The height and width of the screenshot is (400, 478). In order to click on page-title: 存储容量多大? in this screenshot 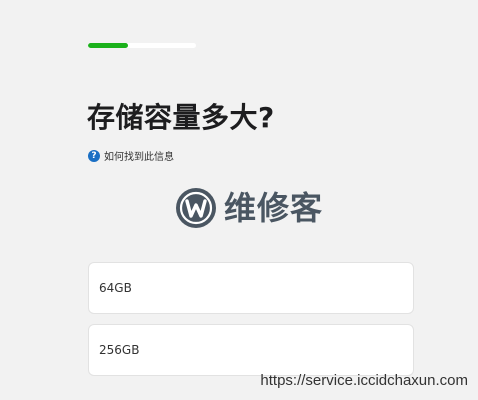, I will do `click(181, 117)`.